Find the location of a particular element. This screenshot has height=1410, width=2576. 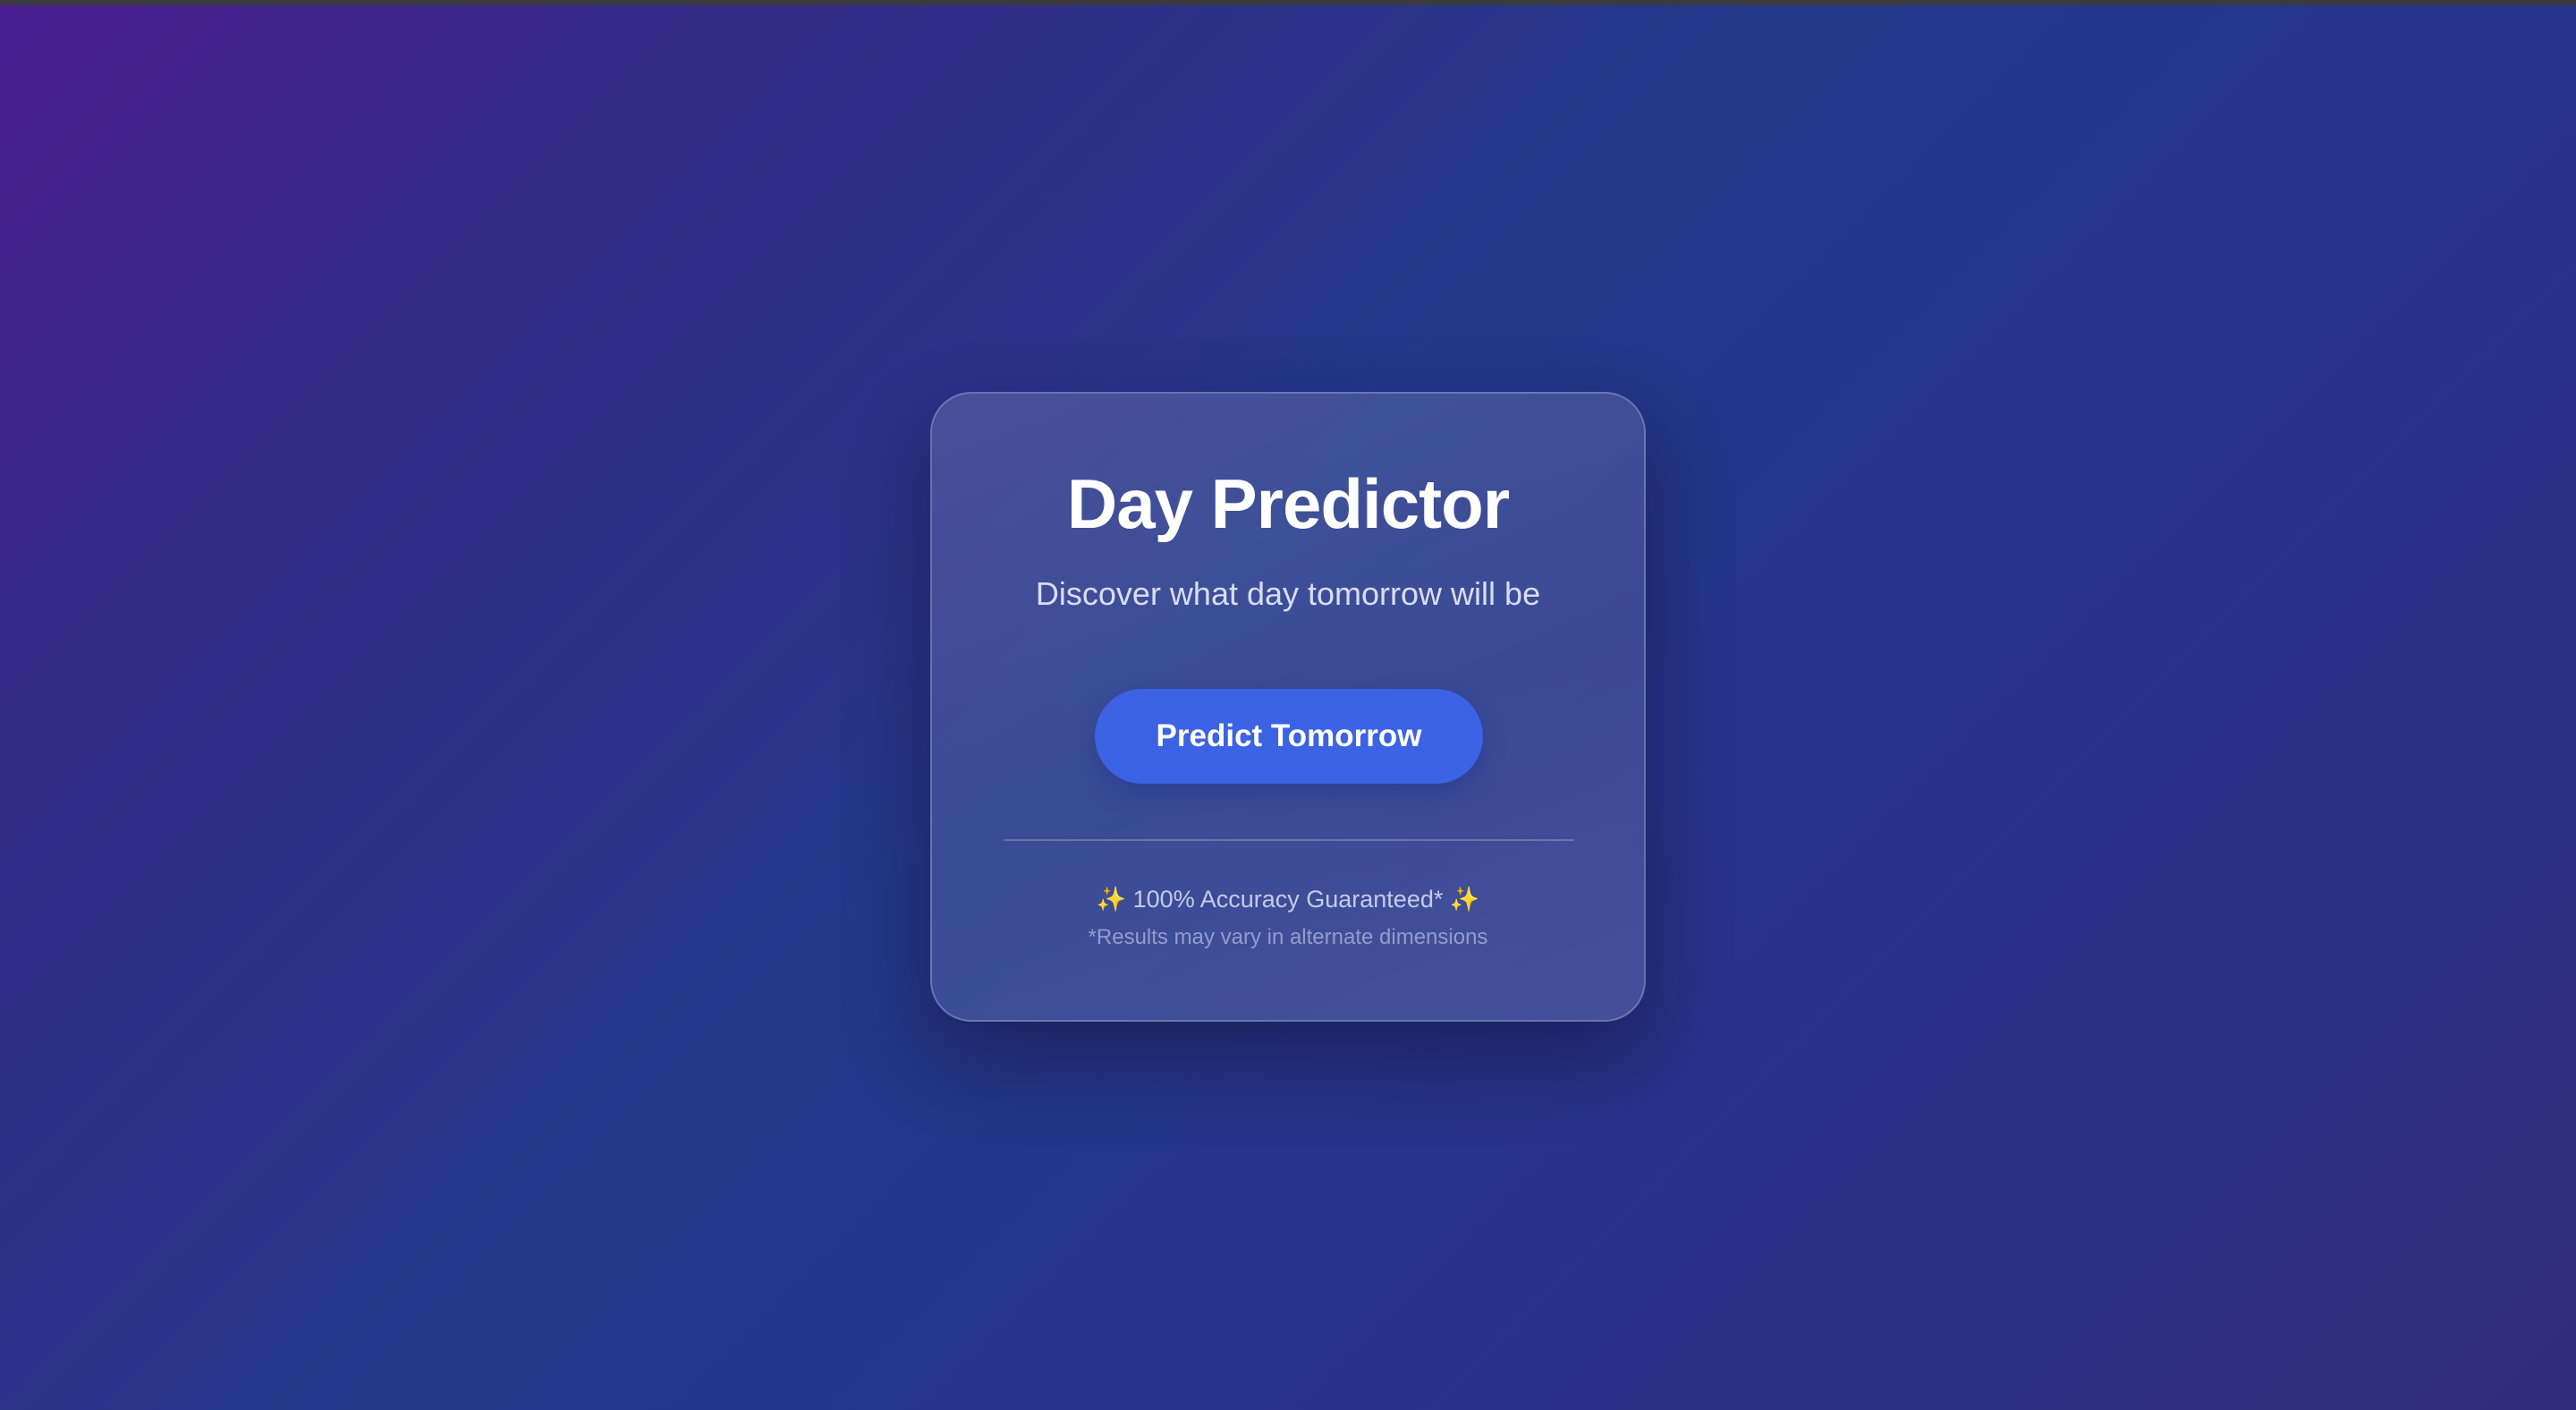

accuracy-guarantee: ✨ 100% Accuracy Guaranteed* ✨ is located at coordinates (1288, 900).